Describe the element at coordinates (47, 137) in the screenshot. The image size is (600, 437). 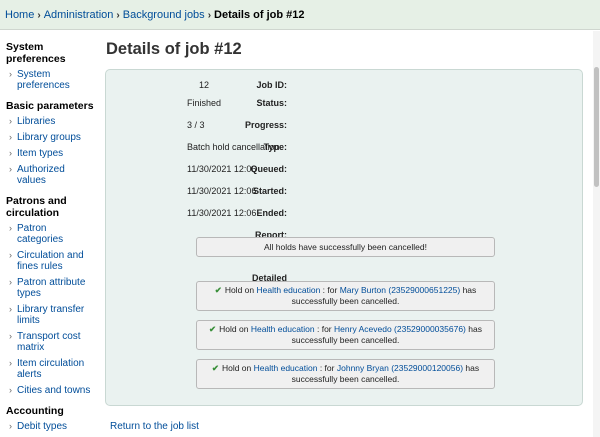
I see `sidebar-item-library-groups: › Library groups` at that location.